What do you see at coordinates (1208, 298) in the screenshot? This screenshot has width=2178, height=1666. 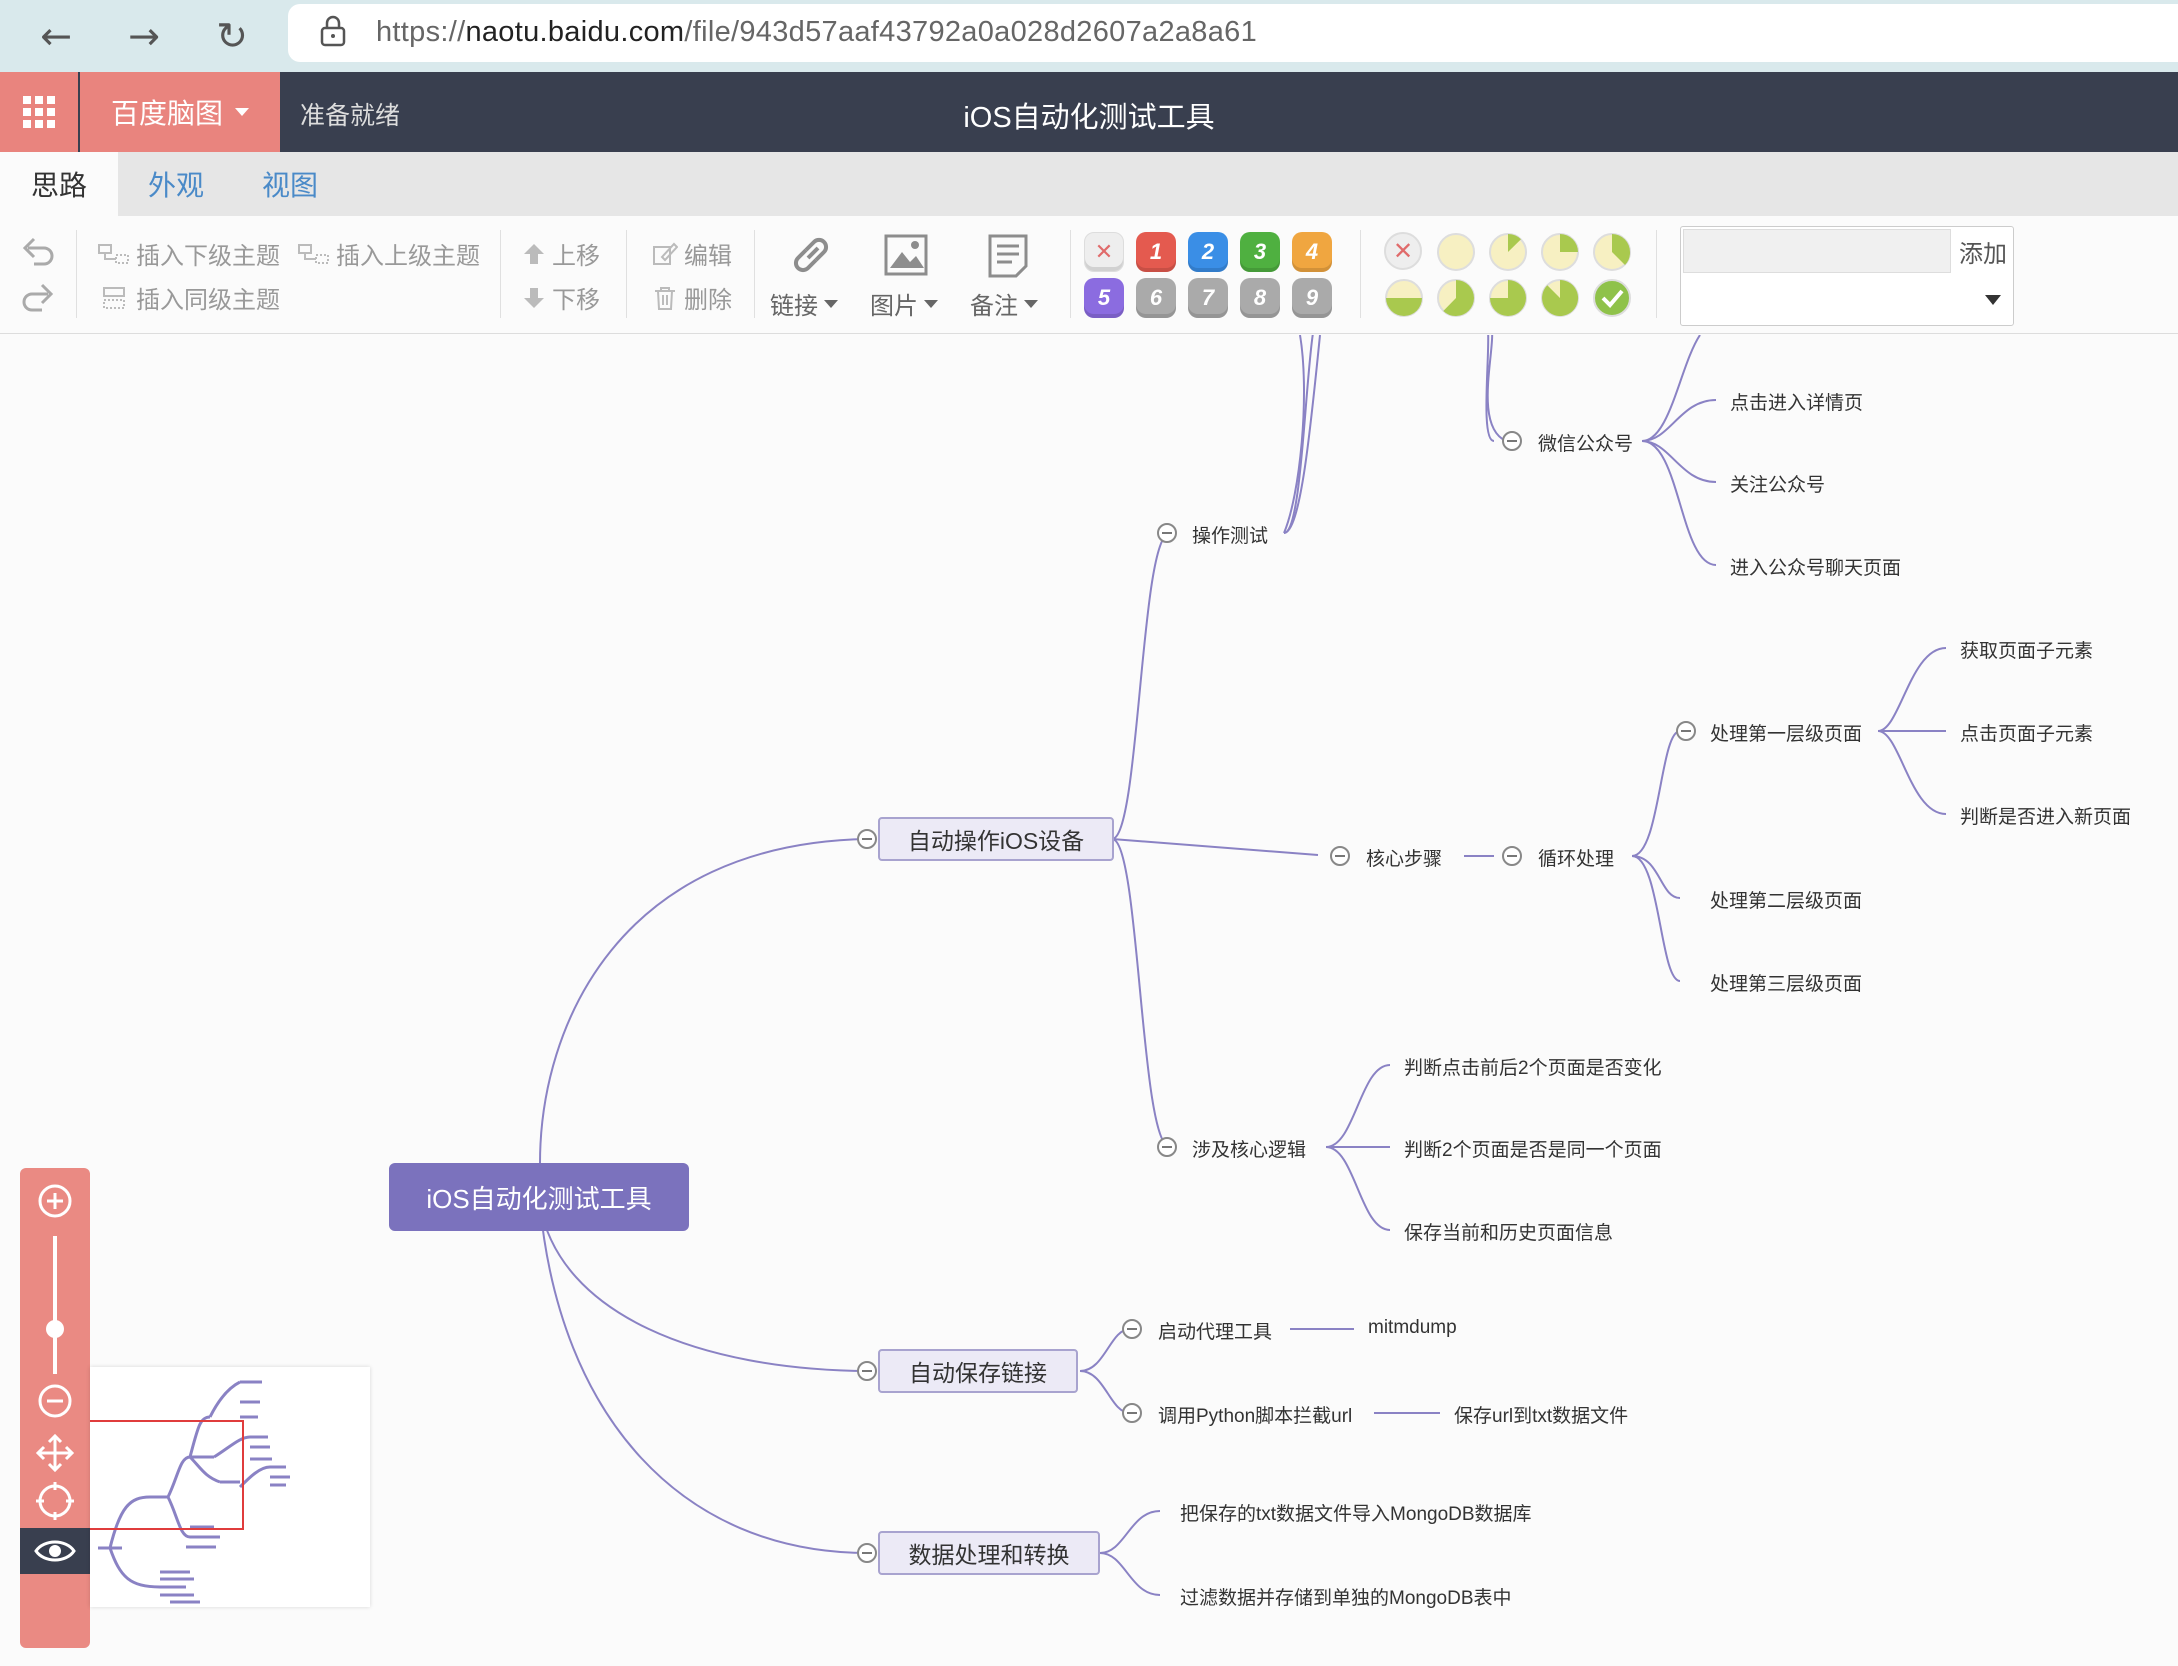 I see `priority-7-button: 7` at bounding box center [1208, 298].